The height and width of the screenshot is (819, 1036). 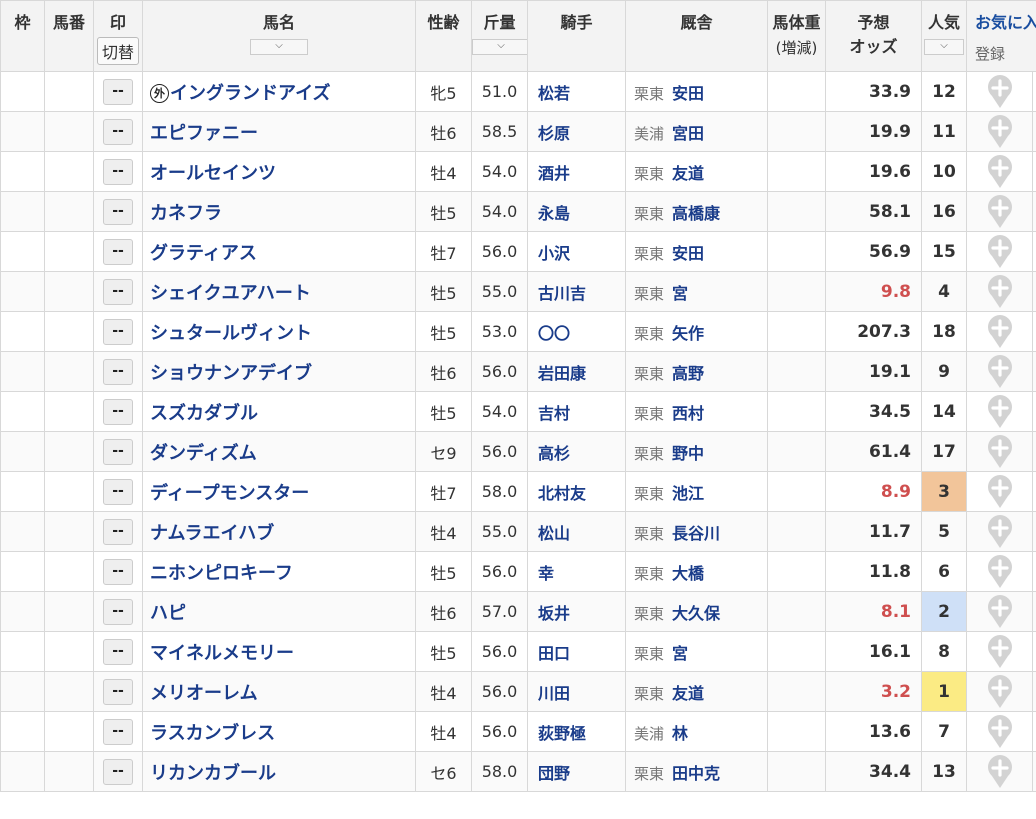 I want to click on trainer-link: 西村, so click(x=688, y=413).